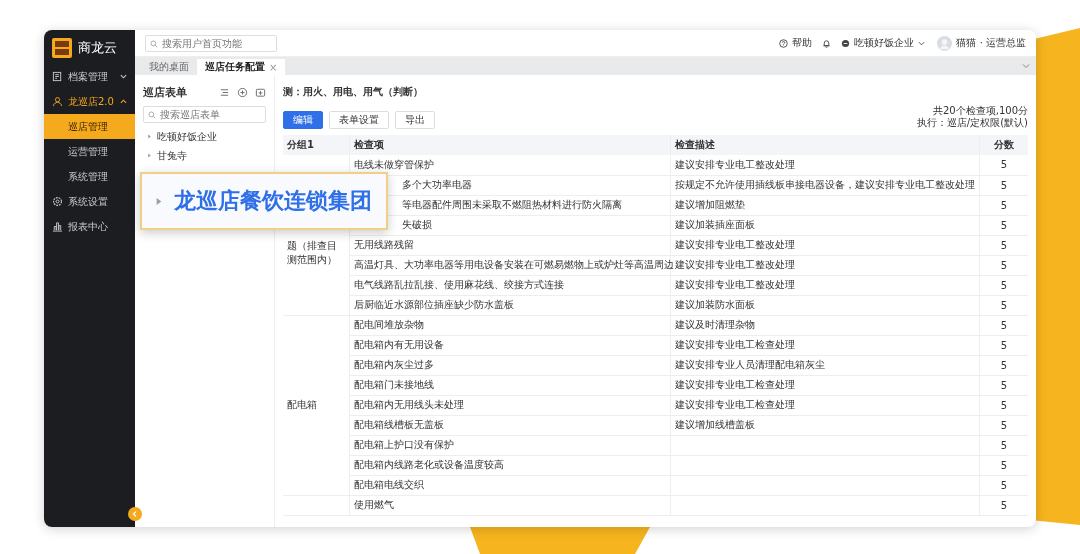 The height and width of the screenshot is (554, 1080). What do you see at coordinates (57, 201) in the screenshot?
I see `settings-icon` at bounding box center [57, 201].